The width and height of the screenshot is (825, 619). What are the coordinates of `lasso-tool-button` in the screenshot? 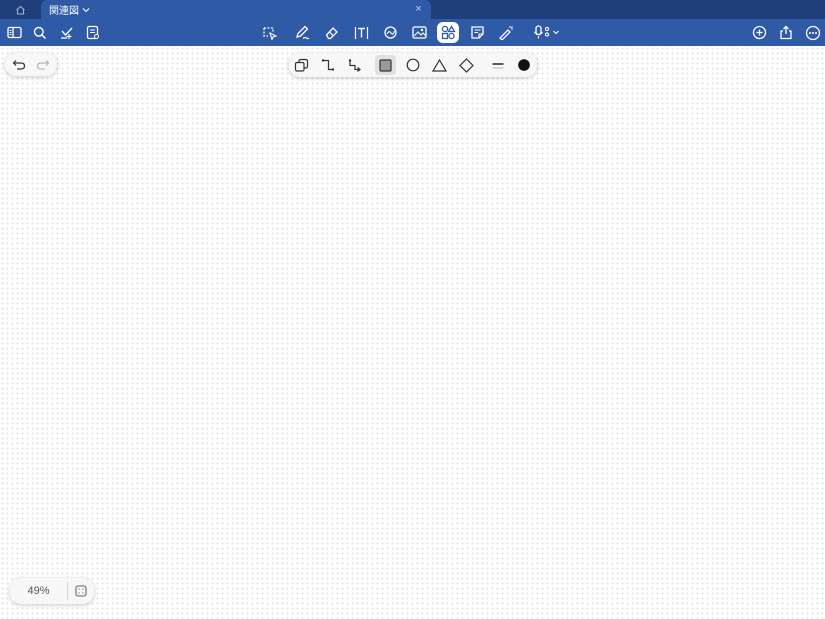 It's located at (270, 32).